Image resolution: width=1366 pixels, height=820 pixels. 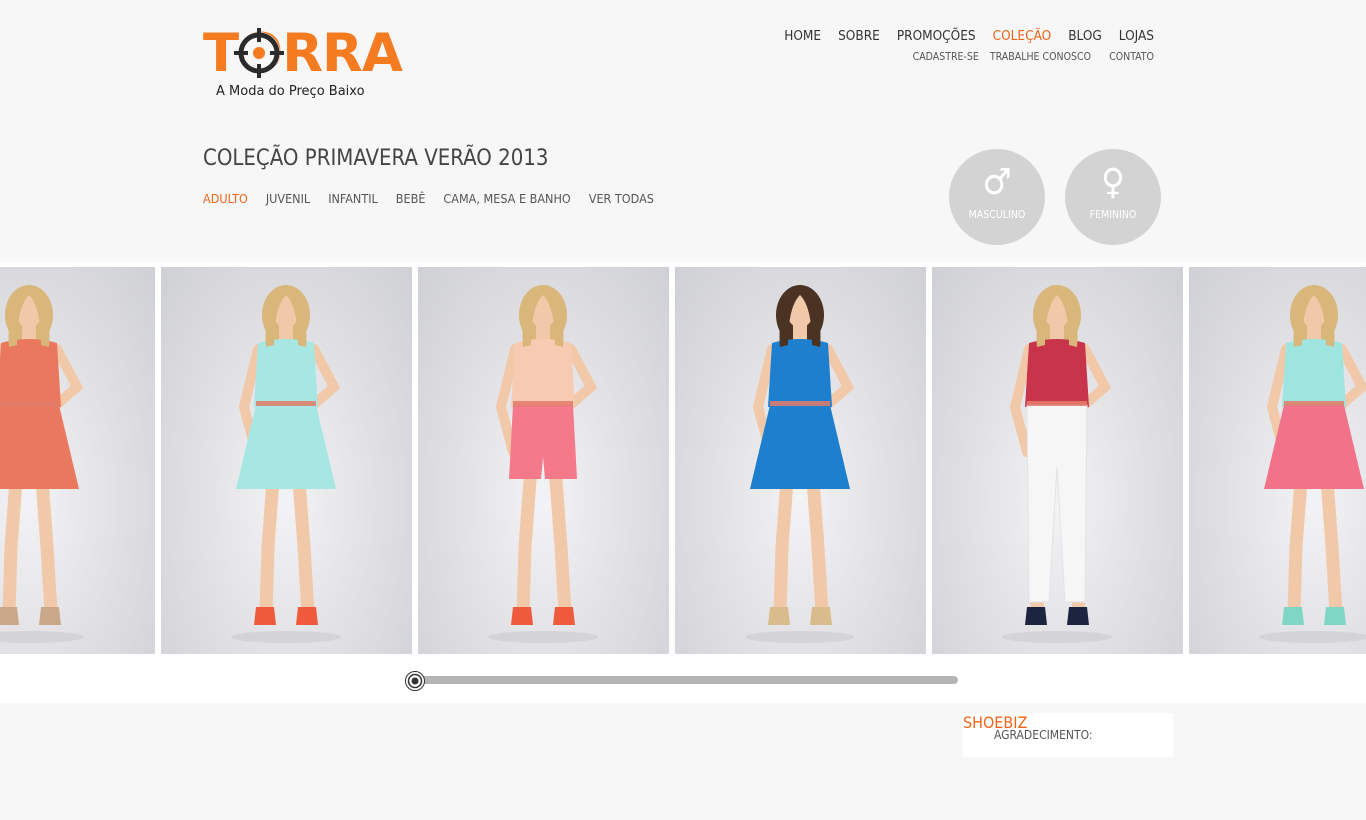 What do you see at coordinates (859, 36) in the screenshot?
I see `nav-sobre: SOBRE` at bounding box center [859, 36].